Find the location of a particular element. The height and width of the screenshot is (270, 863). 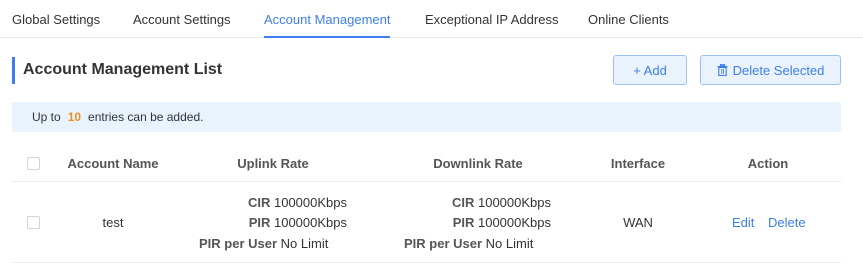

page-title: Account Management List is located at coordinates (123, 69).